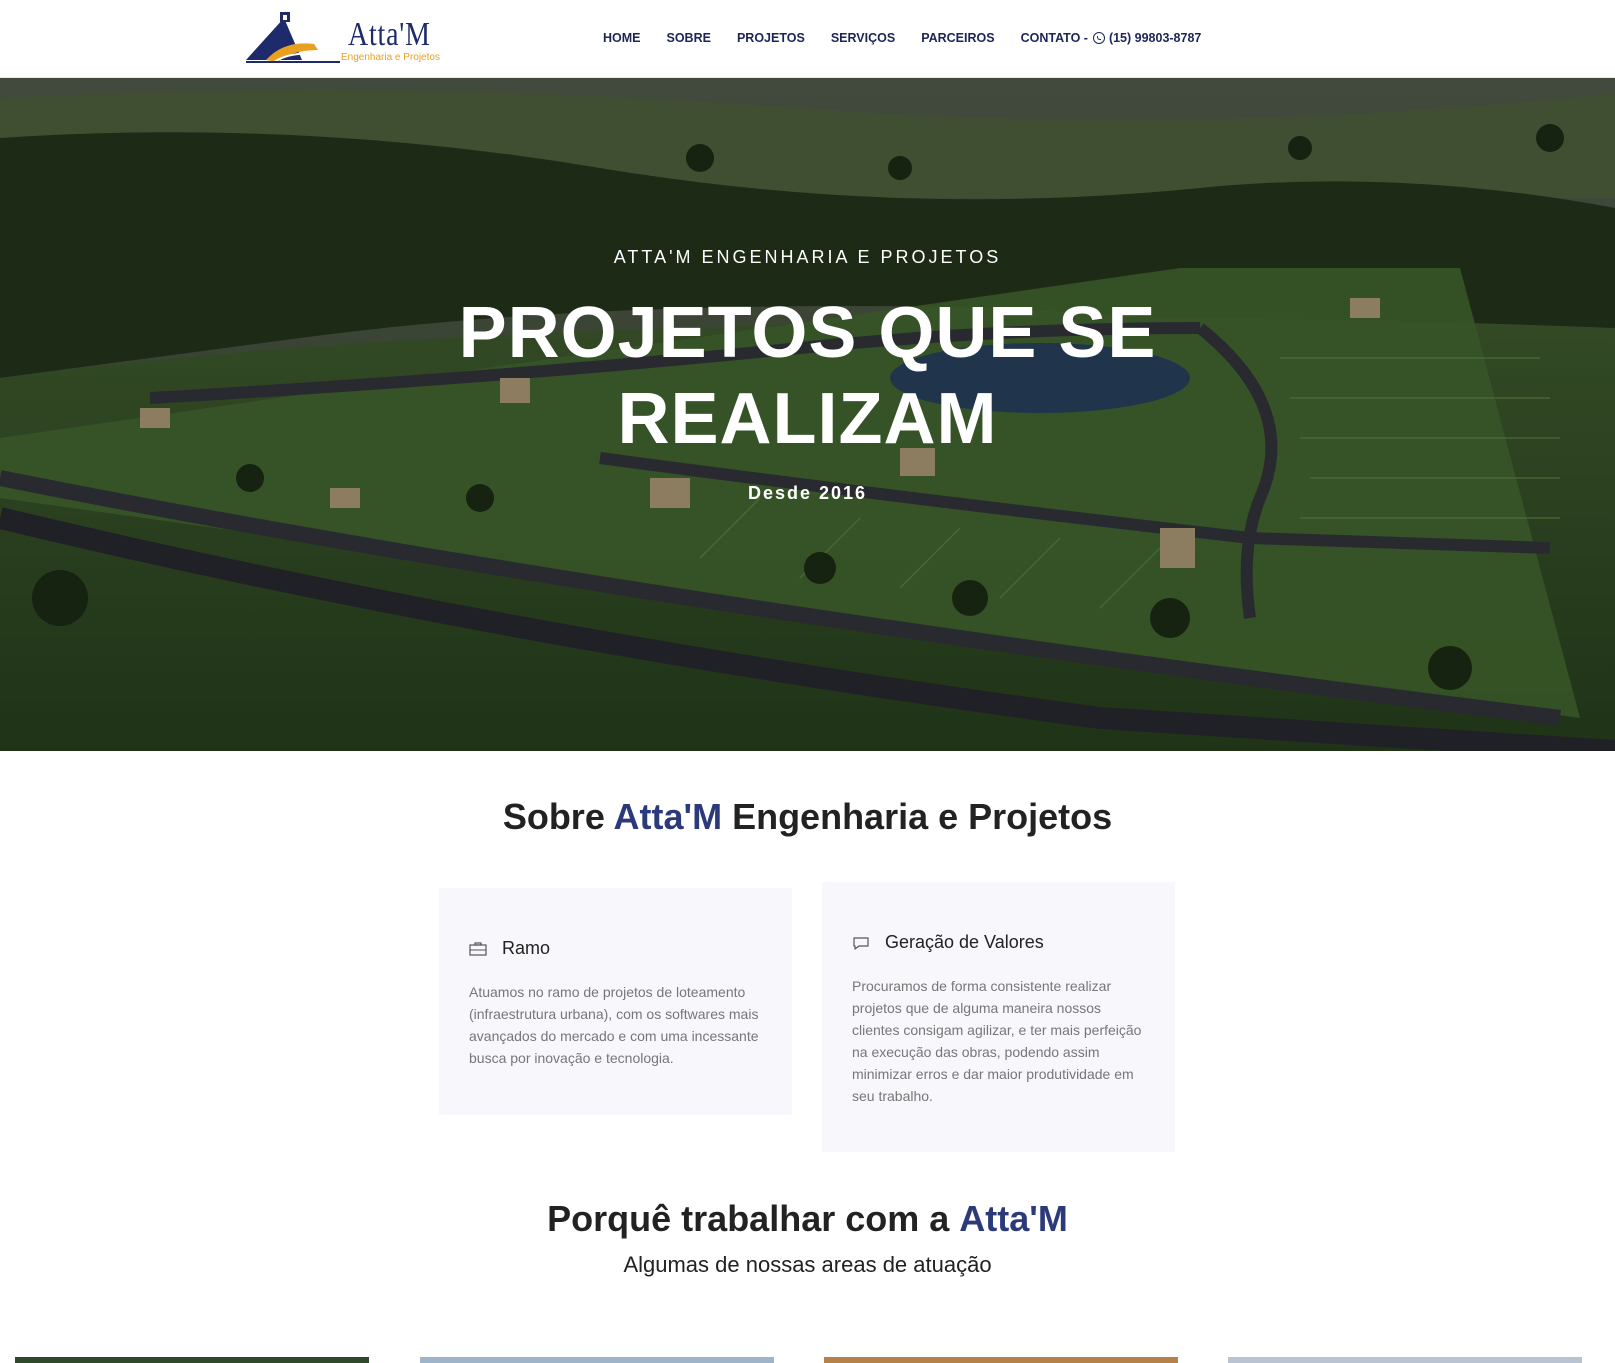 This screenshot has width=1615, height=1363. Describe the element at coordinates (389, 34) in the screenshot. I see `logo-name: Atta'M` at that location.